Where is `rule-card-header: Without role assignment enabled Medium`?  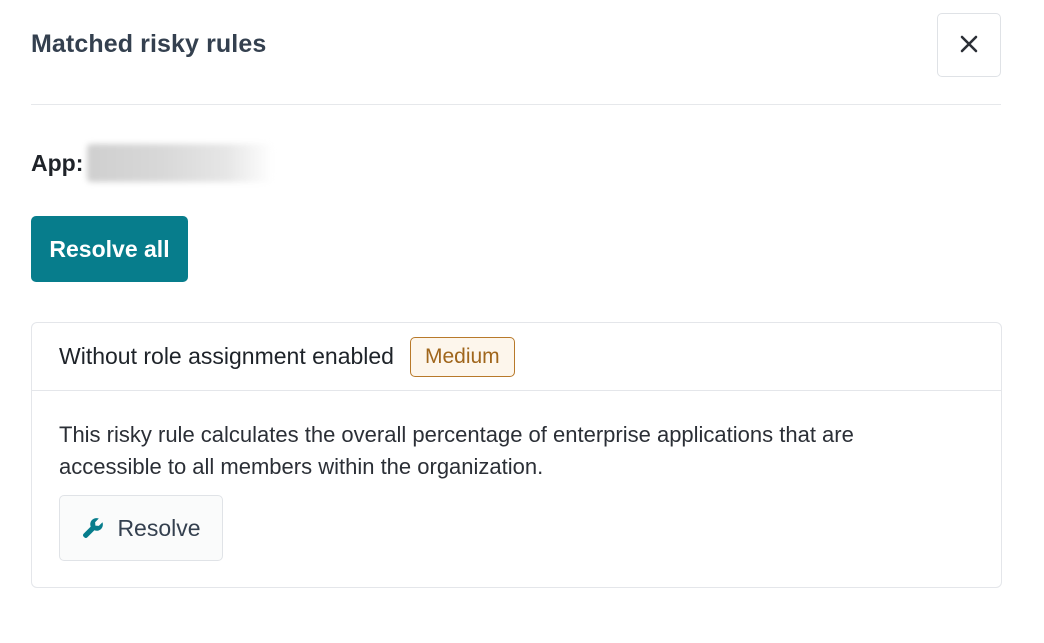 rule-card-header: Without role assignment enabled Medium is located at coordinates (516, 357).